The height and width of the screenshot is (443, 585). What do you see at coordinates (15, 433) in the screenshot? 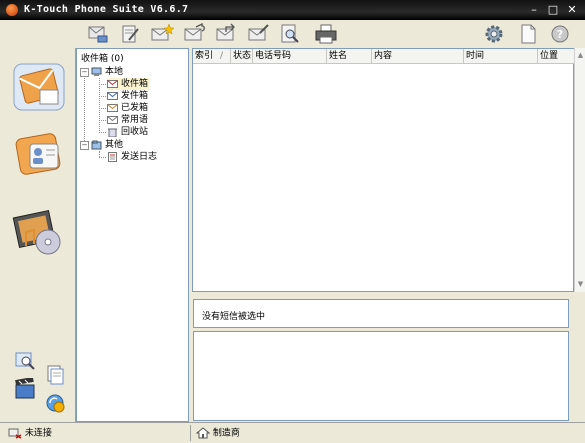
I see `disconnected-icon` at bounding box center [15, 433].